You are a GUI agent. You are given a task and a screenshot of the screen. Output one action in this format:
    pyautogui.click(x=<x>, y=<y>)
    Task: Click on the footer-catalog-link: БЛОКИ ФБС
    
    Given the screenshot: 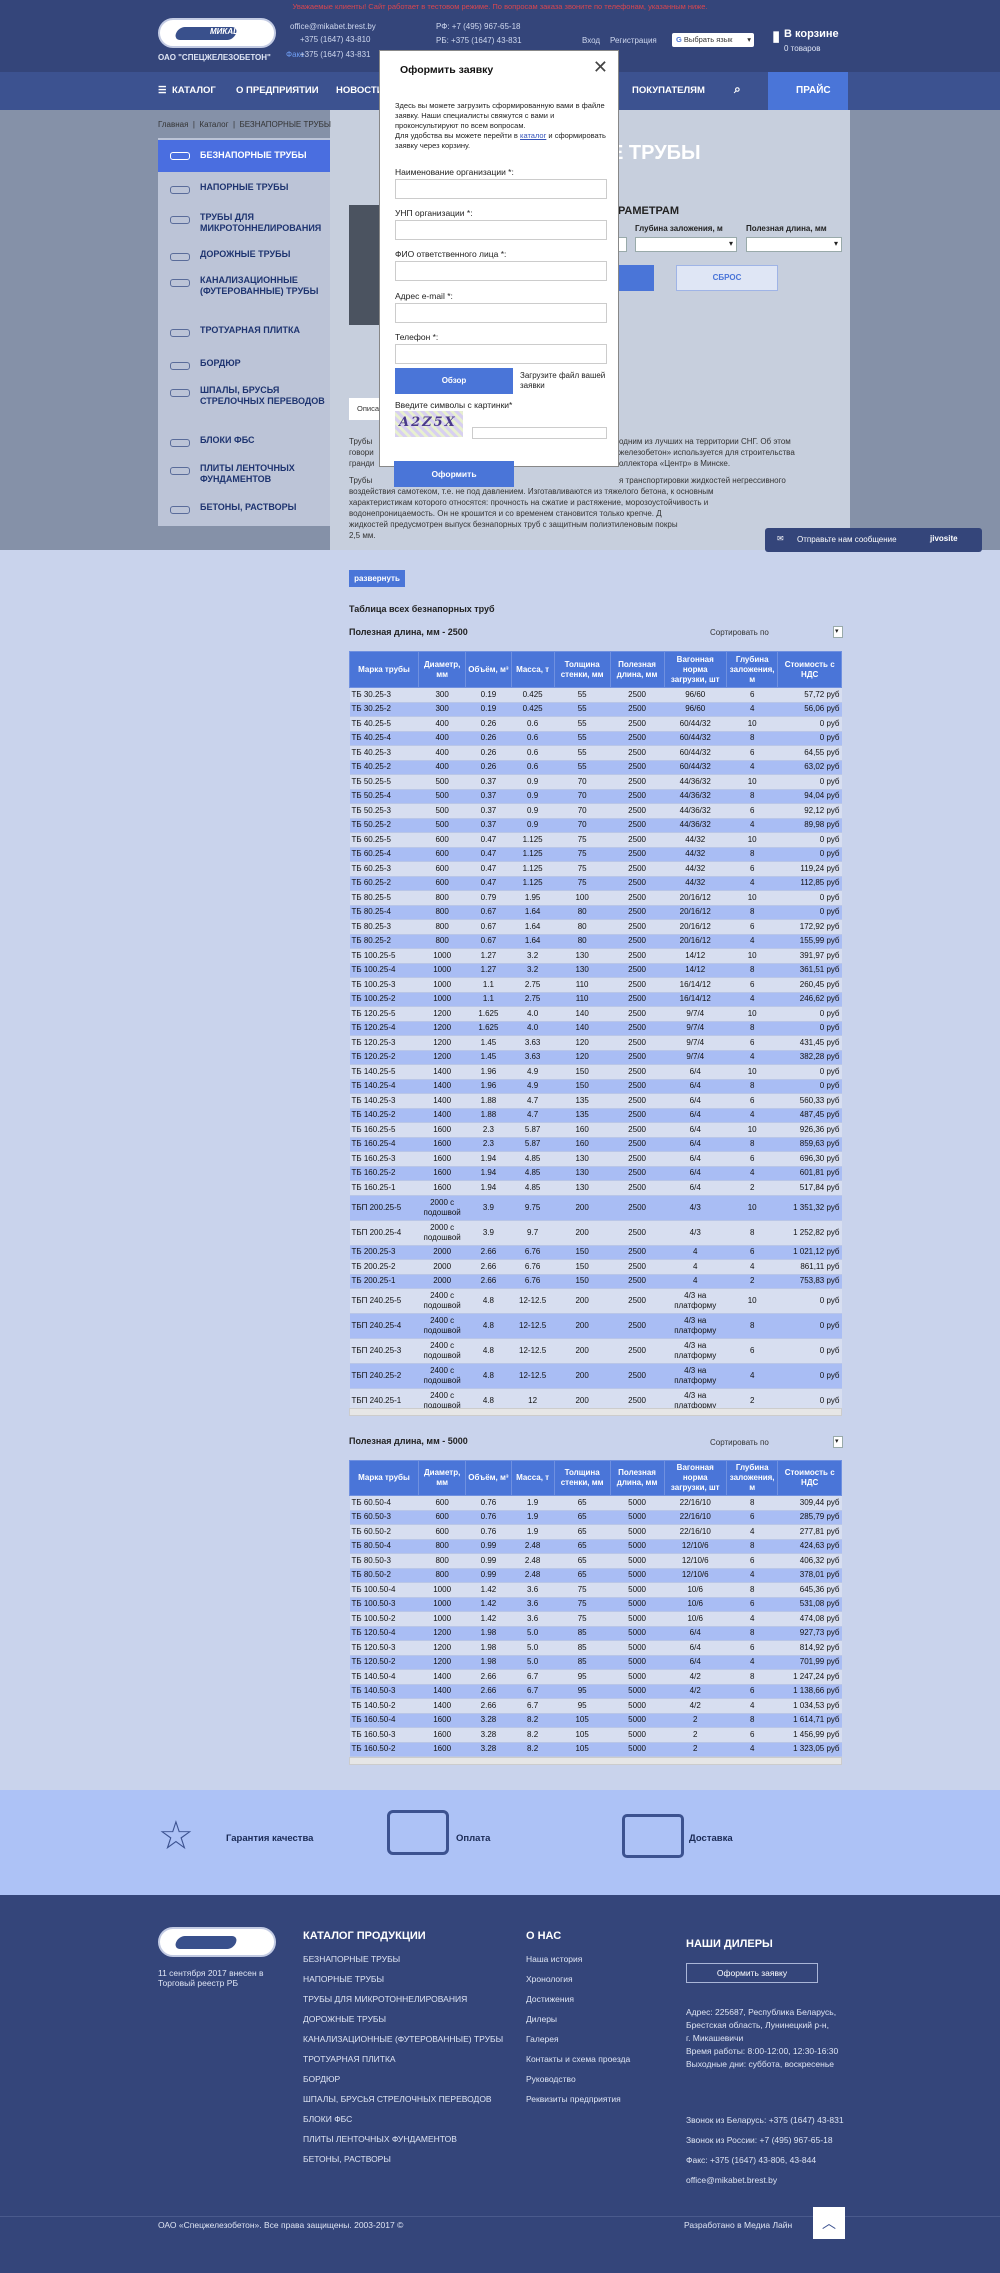 What is the action you would take?
    pyautogui.click(x=403, y=2124)
    